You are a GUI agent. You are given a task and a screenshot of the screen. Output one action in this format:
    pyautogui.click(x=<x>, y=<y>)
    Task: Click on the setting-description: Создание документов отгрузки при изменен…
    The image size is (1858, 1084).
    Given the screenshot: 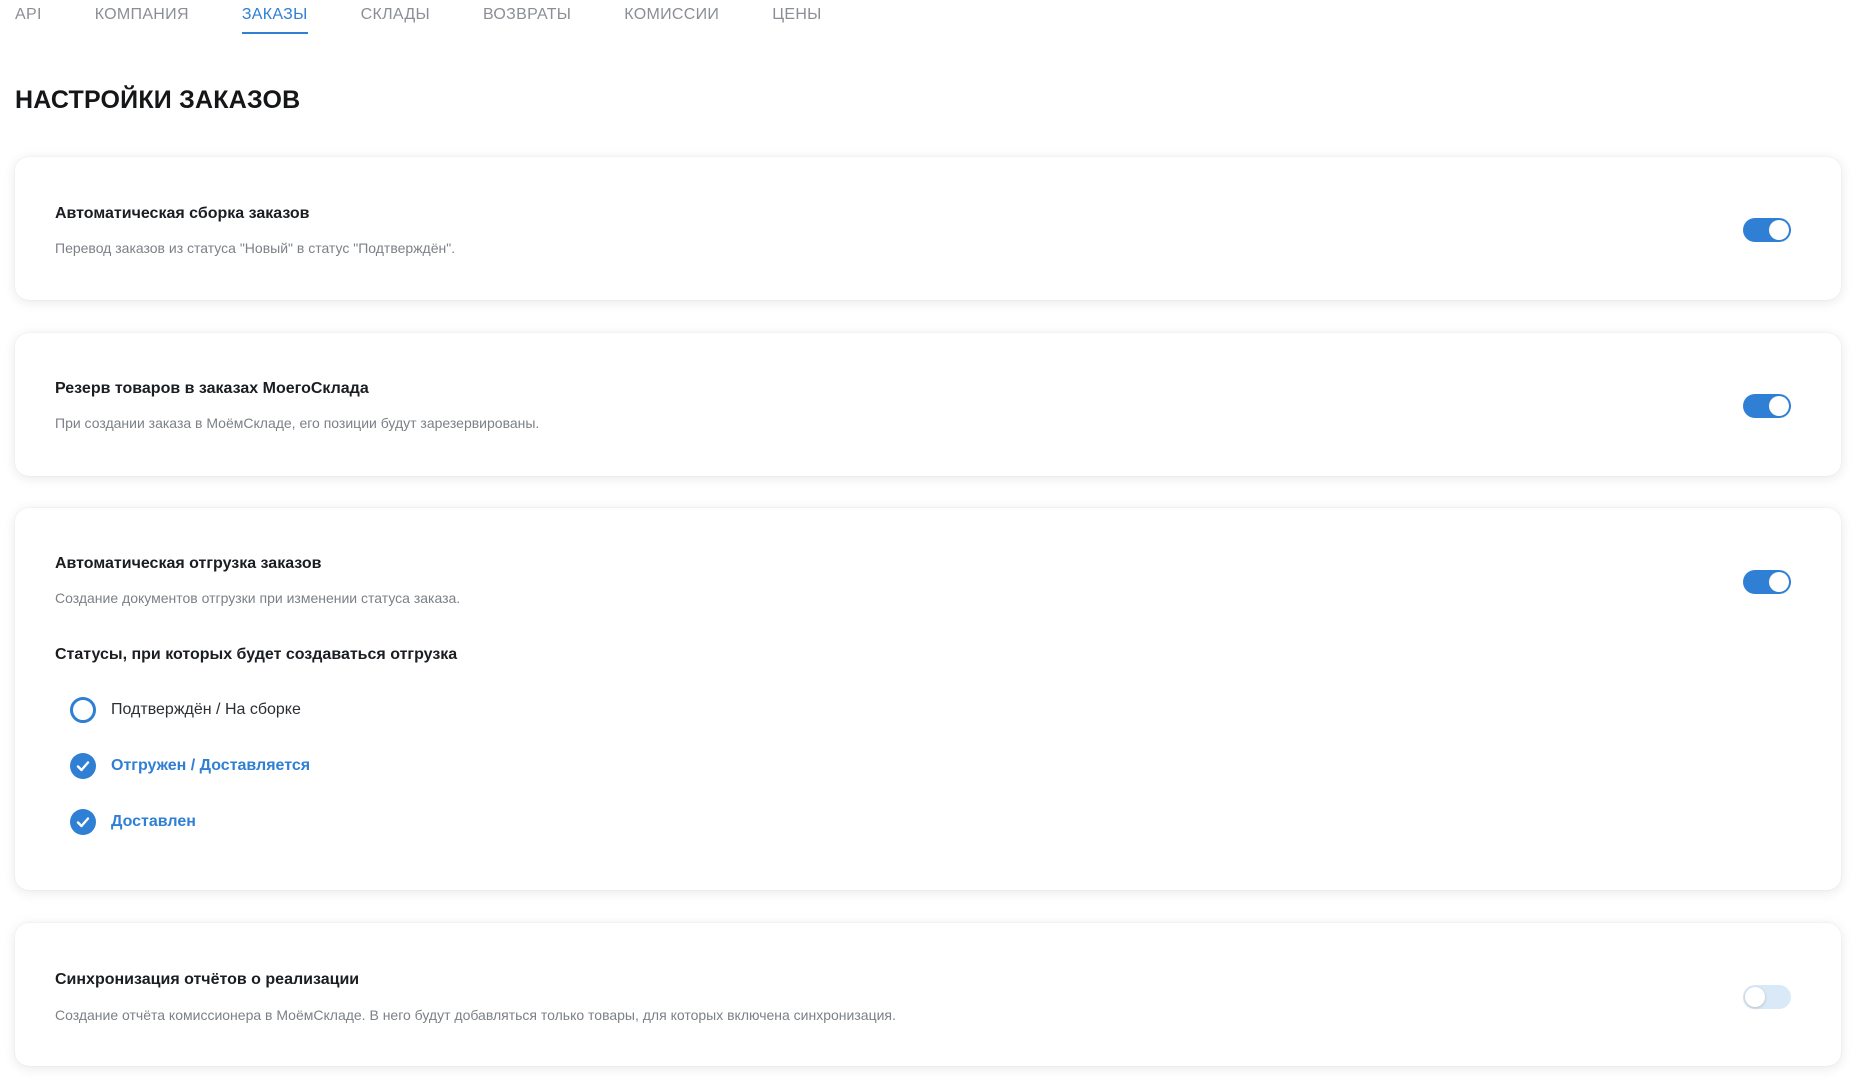 What is the action you would take?
    pyautogui.click(x=258, y=598)
    